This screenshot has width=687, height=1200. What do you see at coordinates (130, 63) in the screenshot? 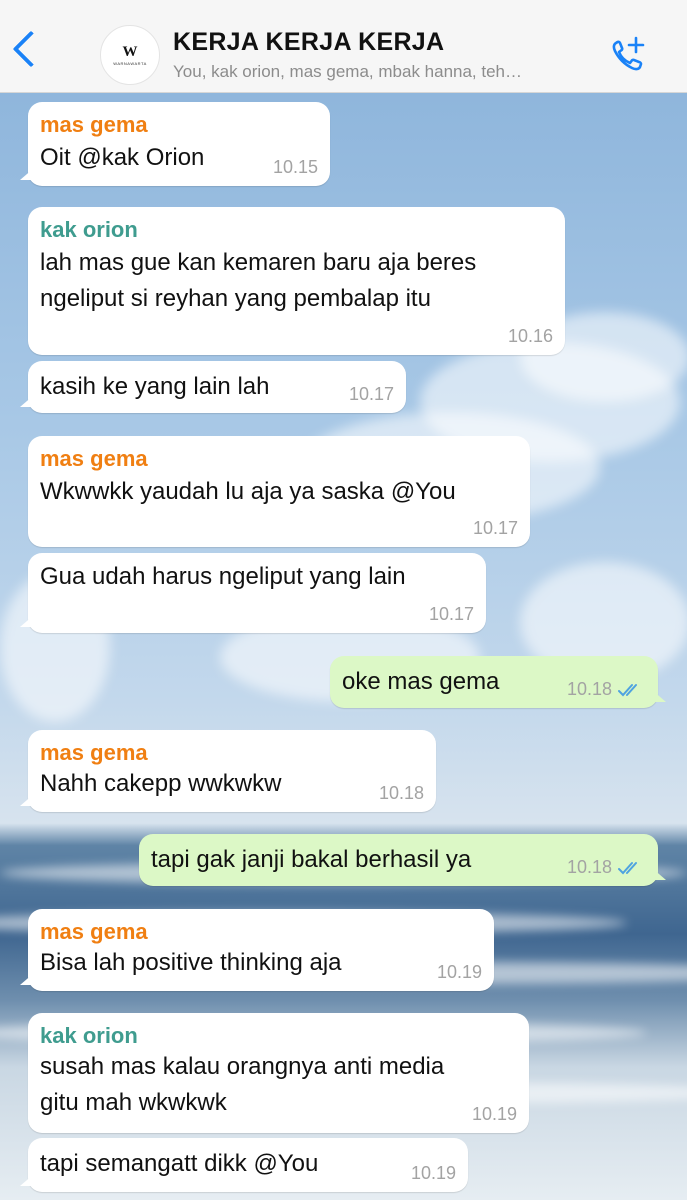
I see `avatar-logo-text: WARNAWARTA` at bounding box center [130, 63].